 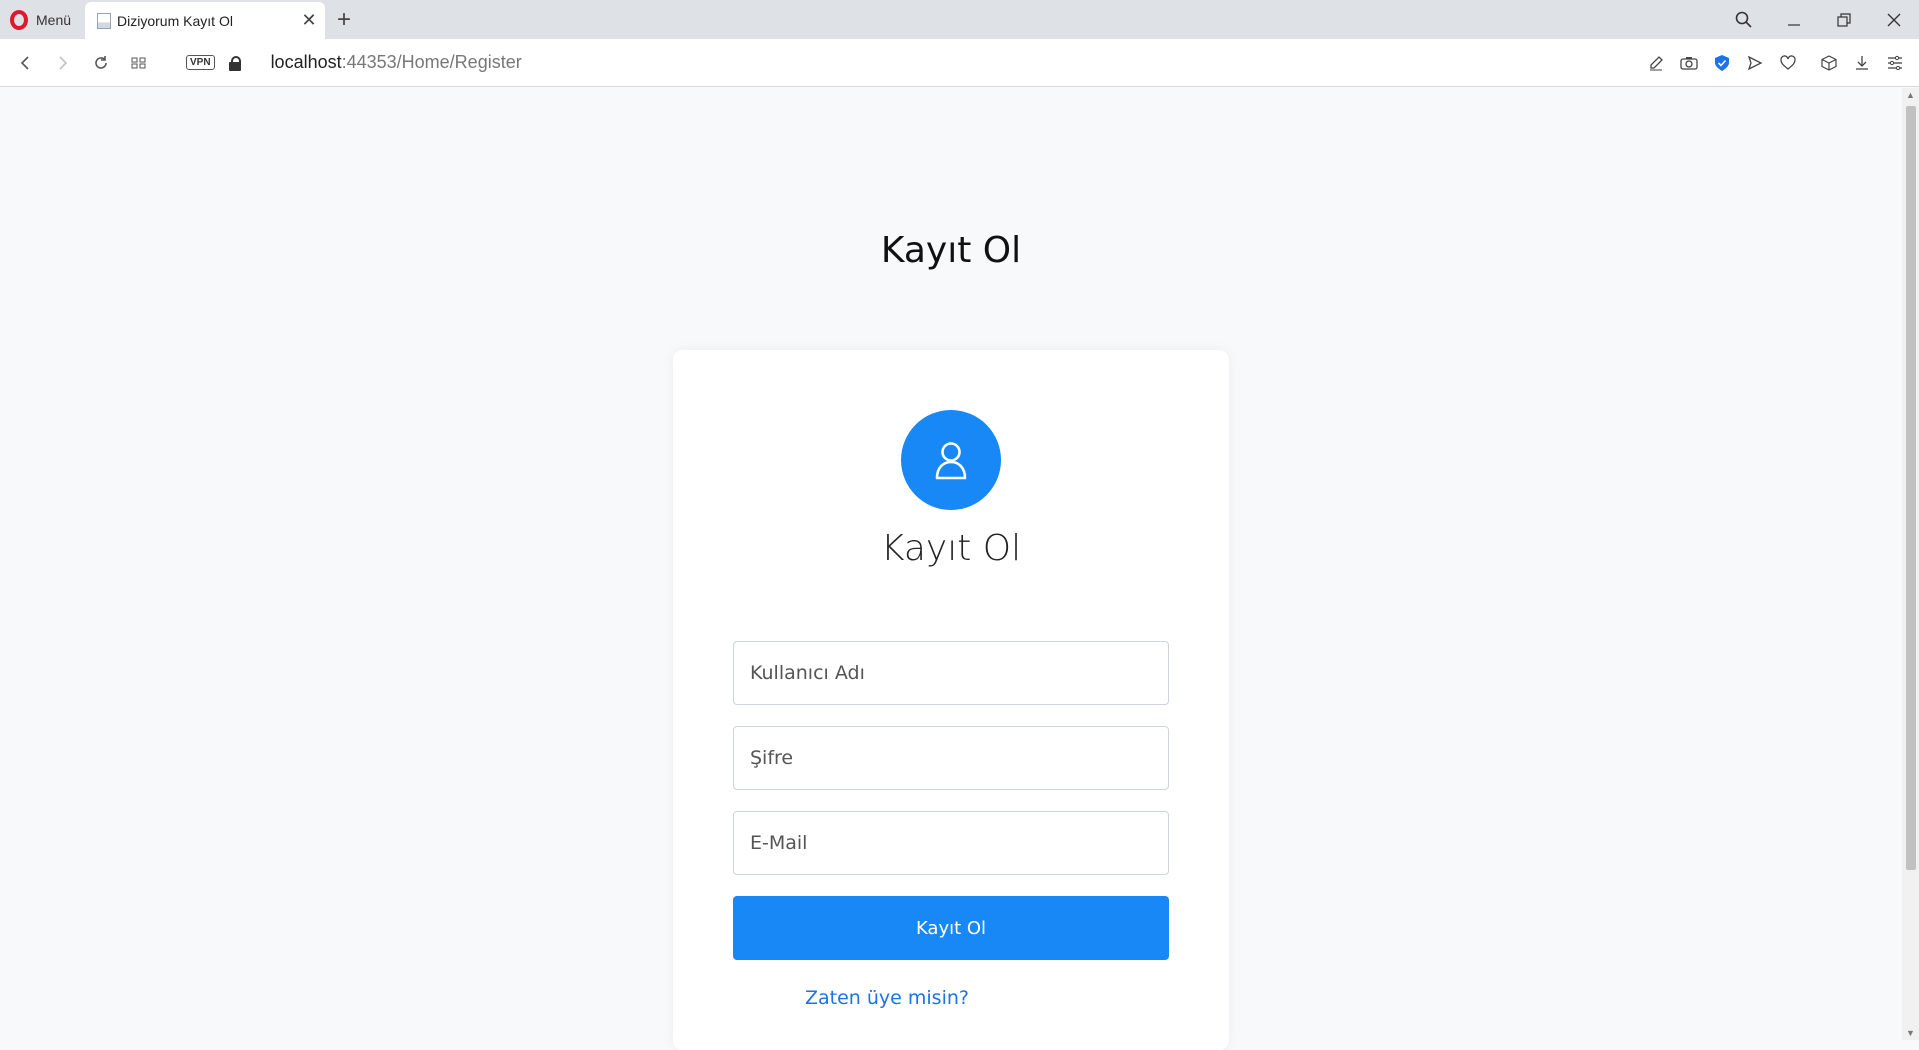 I want to click on minimize-icon, so click(x=1794, y=19).